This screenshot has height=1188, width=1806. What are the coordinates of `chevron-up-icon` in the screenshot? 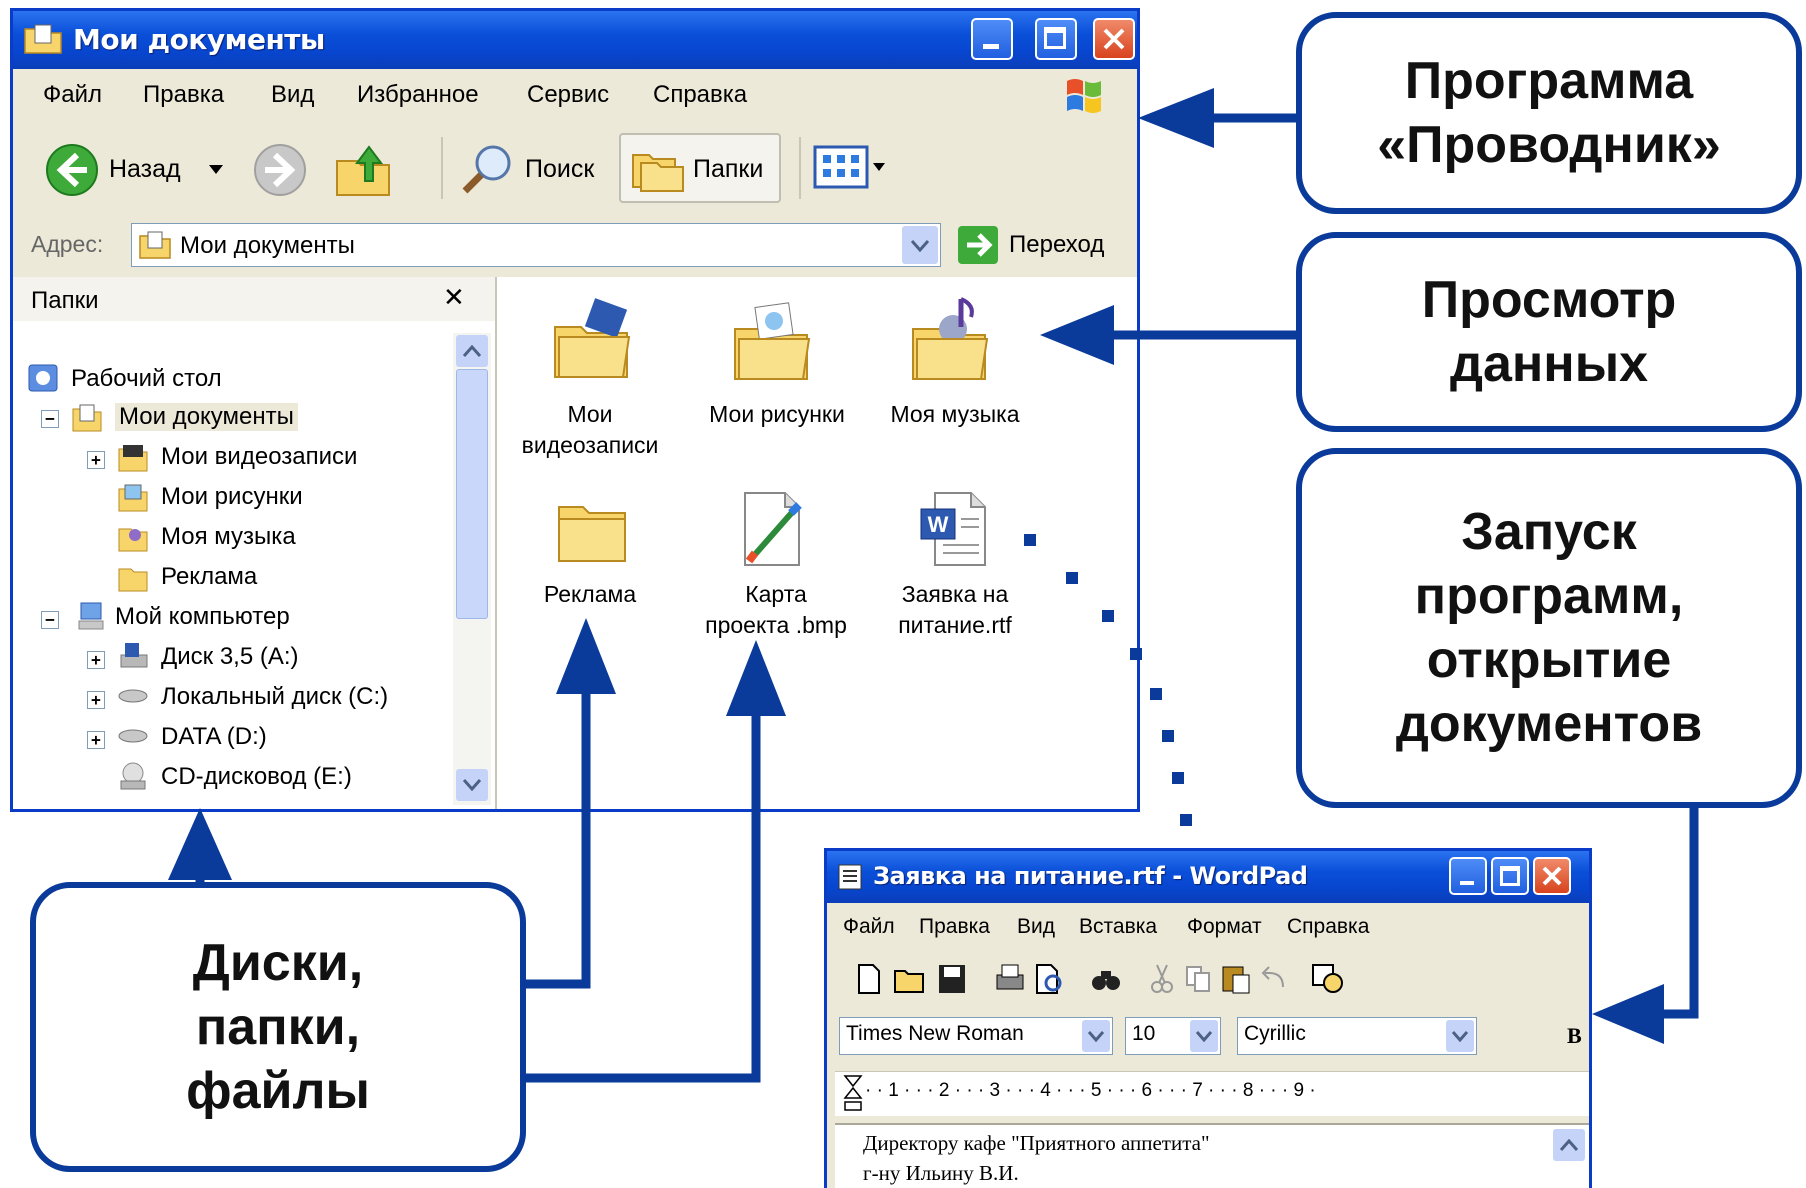 It's located at (1569, 1145).